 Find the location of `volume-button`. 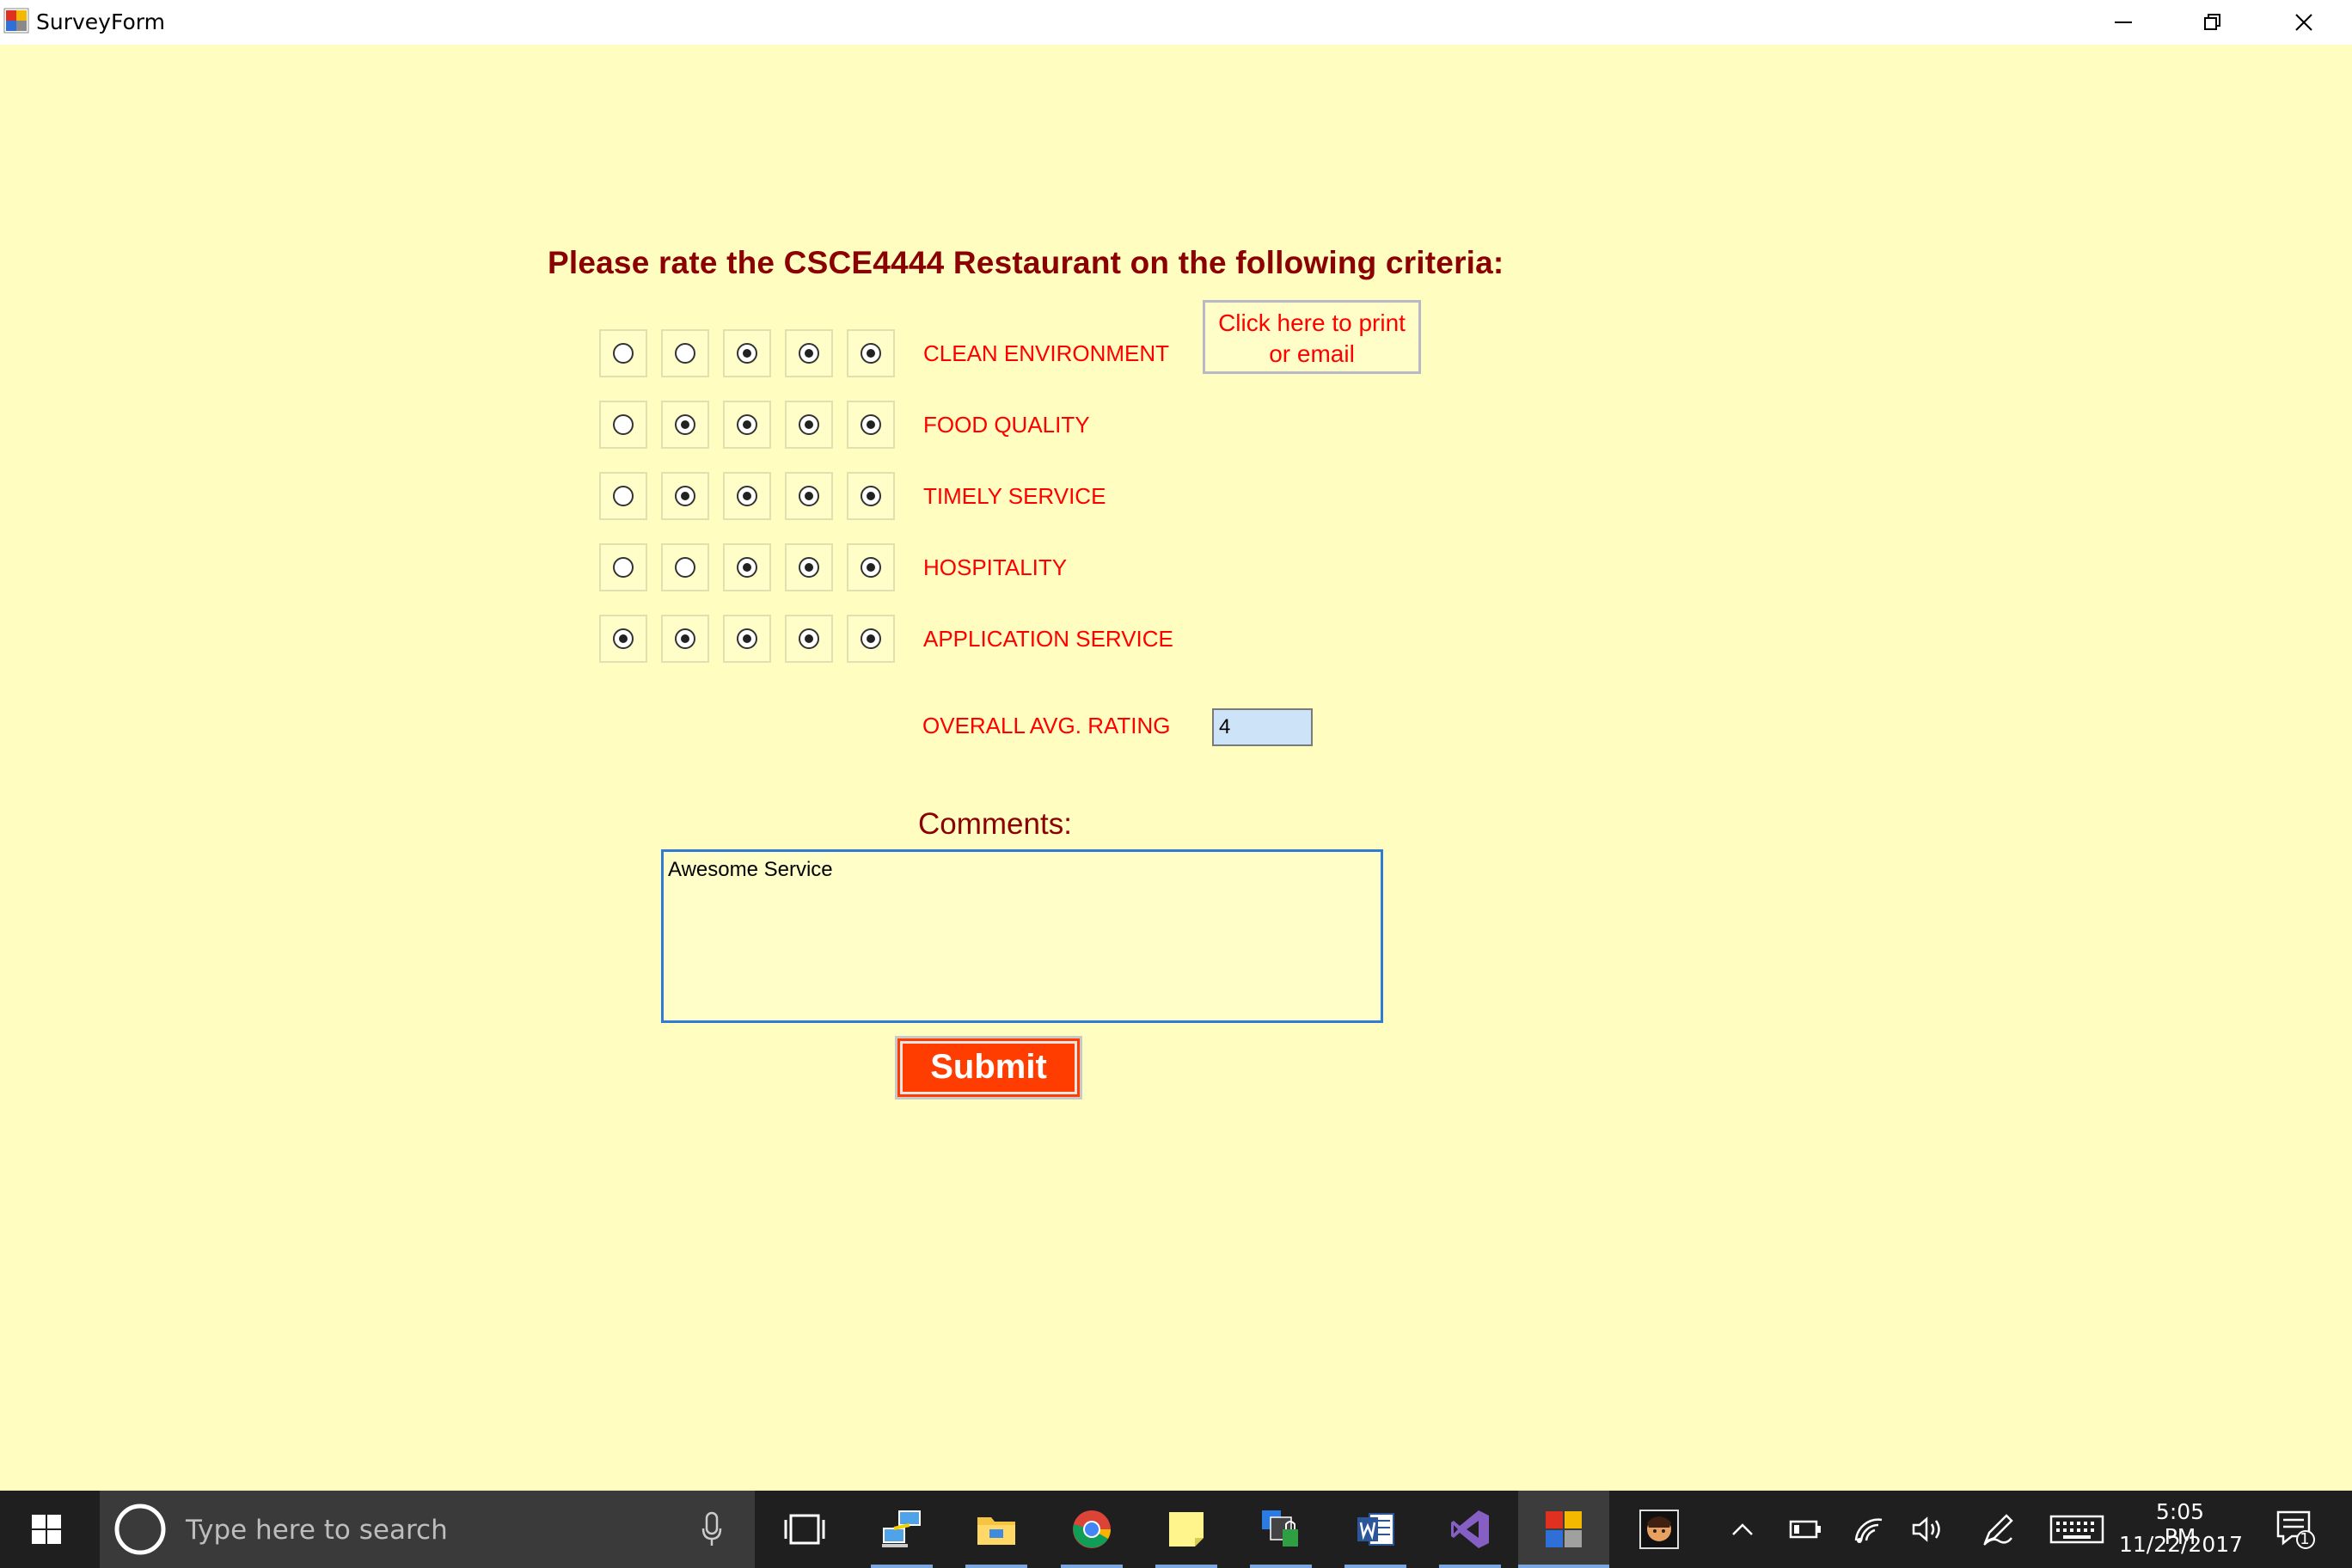

volume-button is located at coordinates (1927, 1529).